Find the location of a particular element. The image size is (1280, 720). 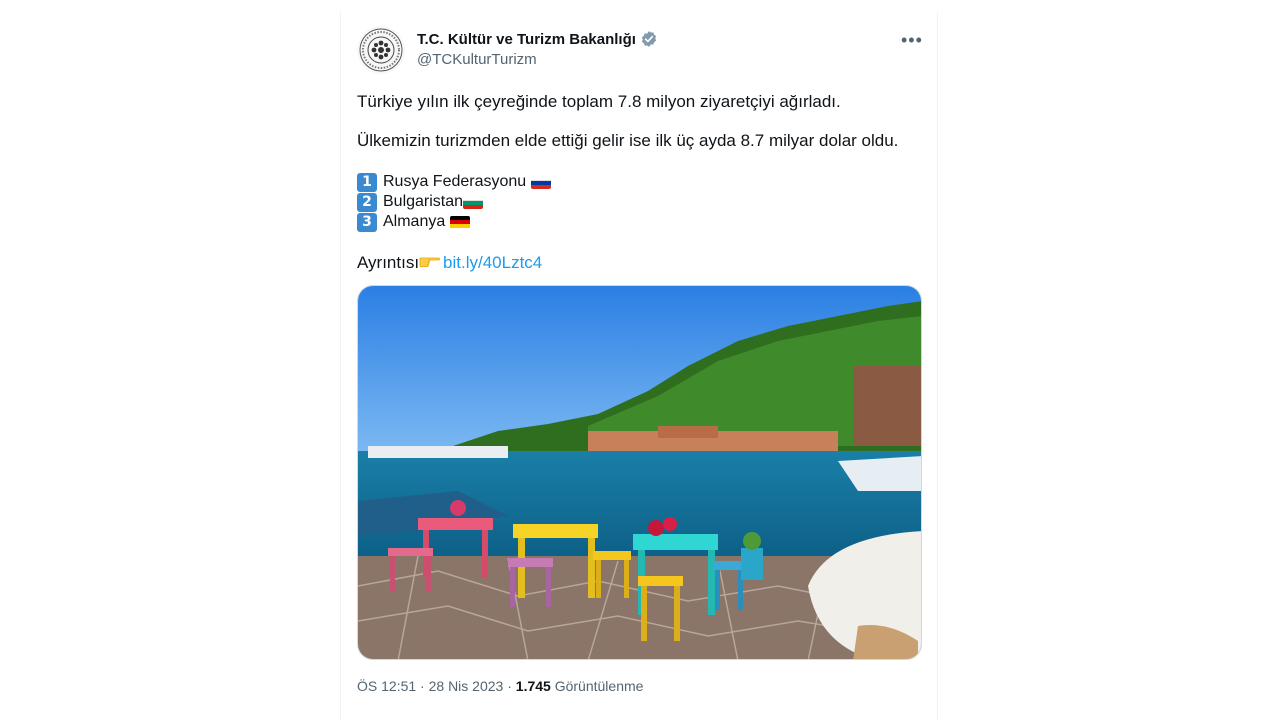

tweet-time: ÖS 12:51 is located at coordinates (386, 686).